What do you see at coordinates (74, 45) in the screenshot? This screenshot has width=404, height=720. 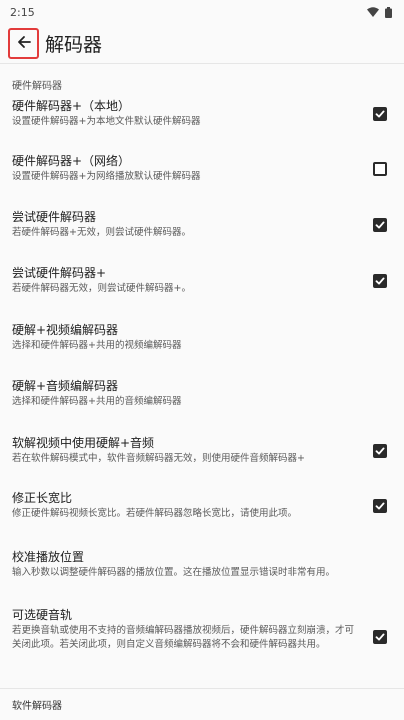 I see `page-title: 解码器` at bounding box center [74, 45].